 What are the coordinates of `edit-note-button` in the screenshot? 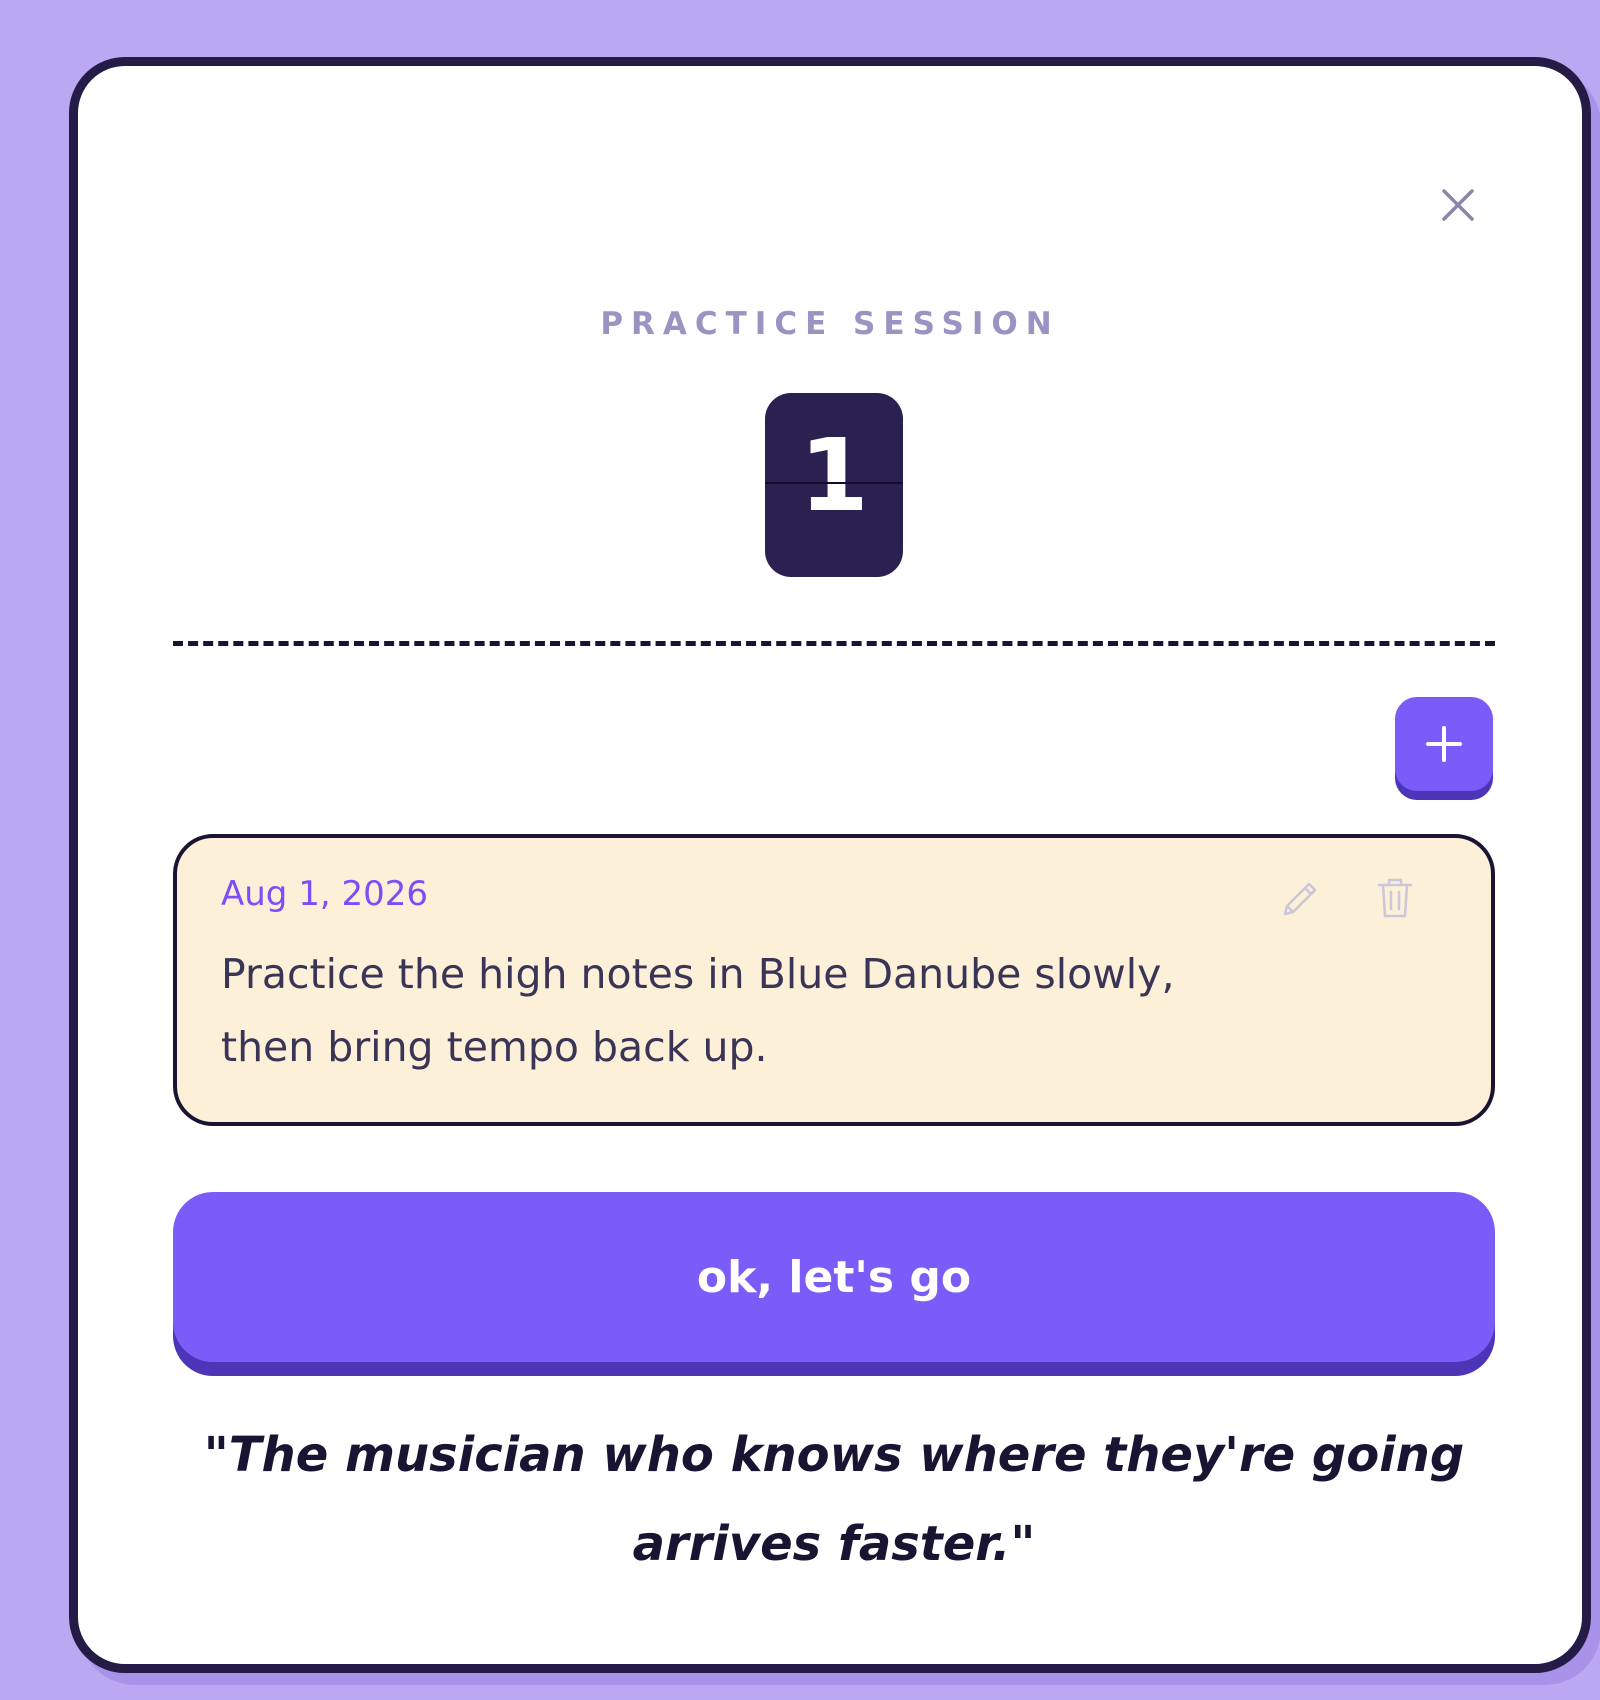 It's located at (1300, 899).